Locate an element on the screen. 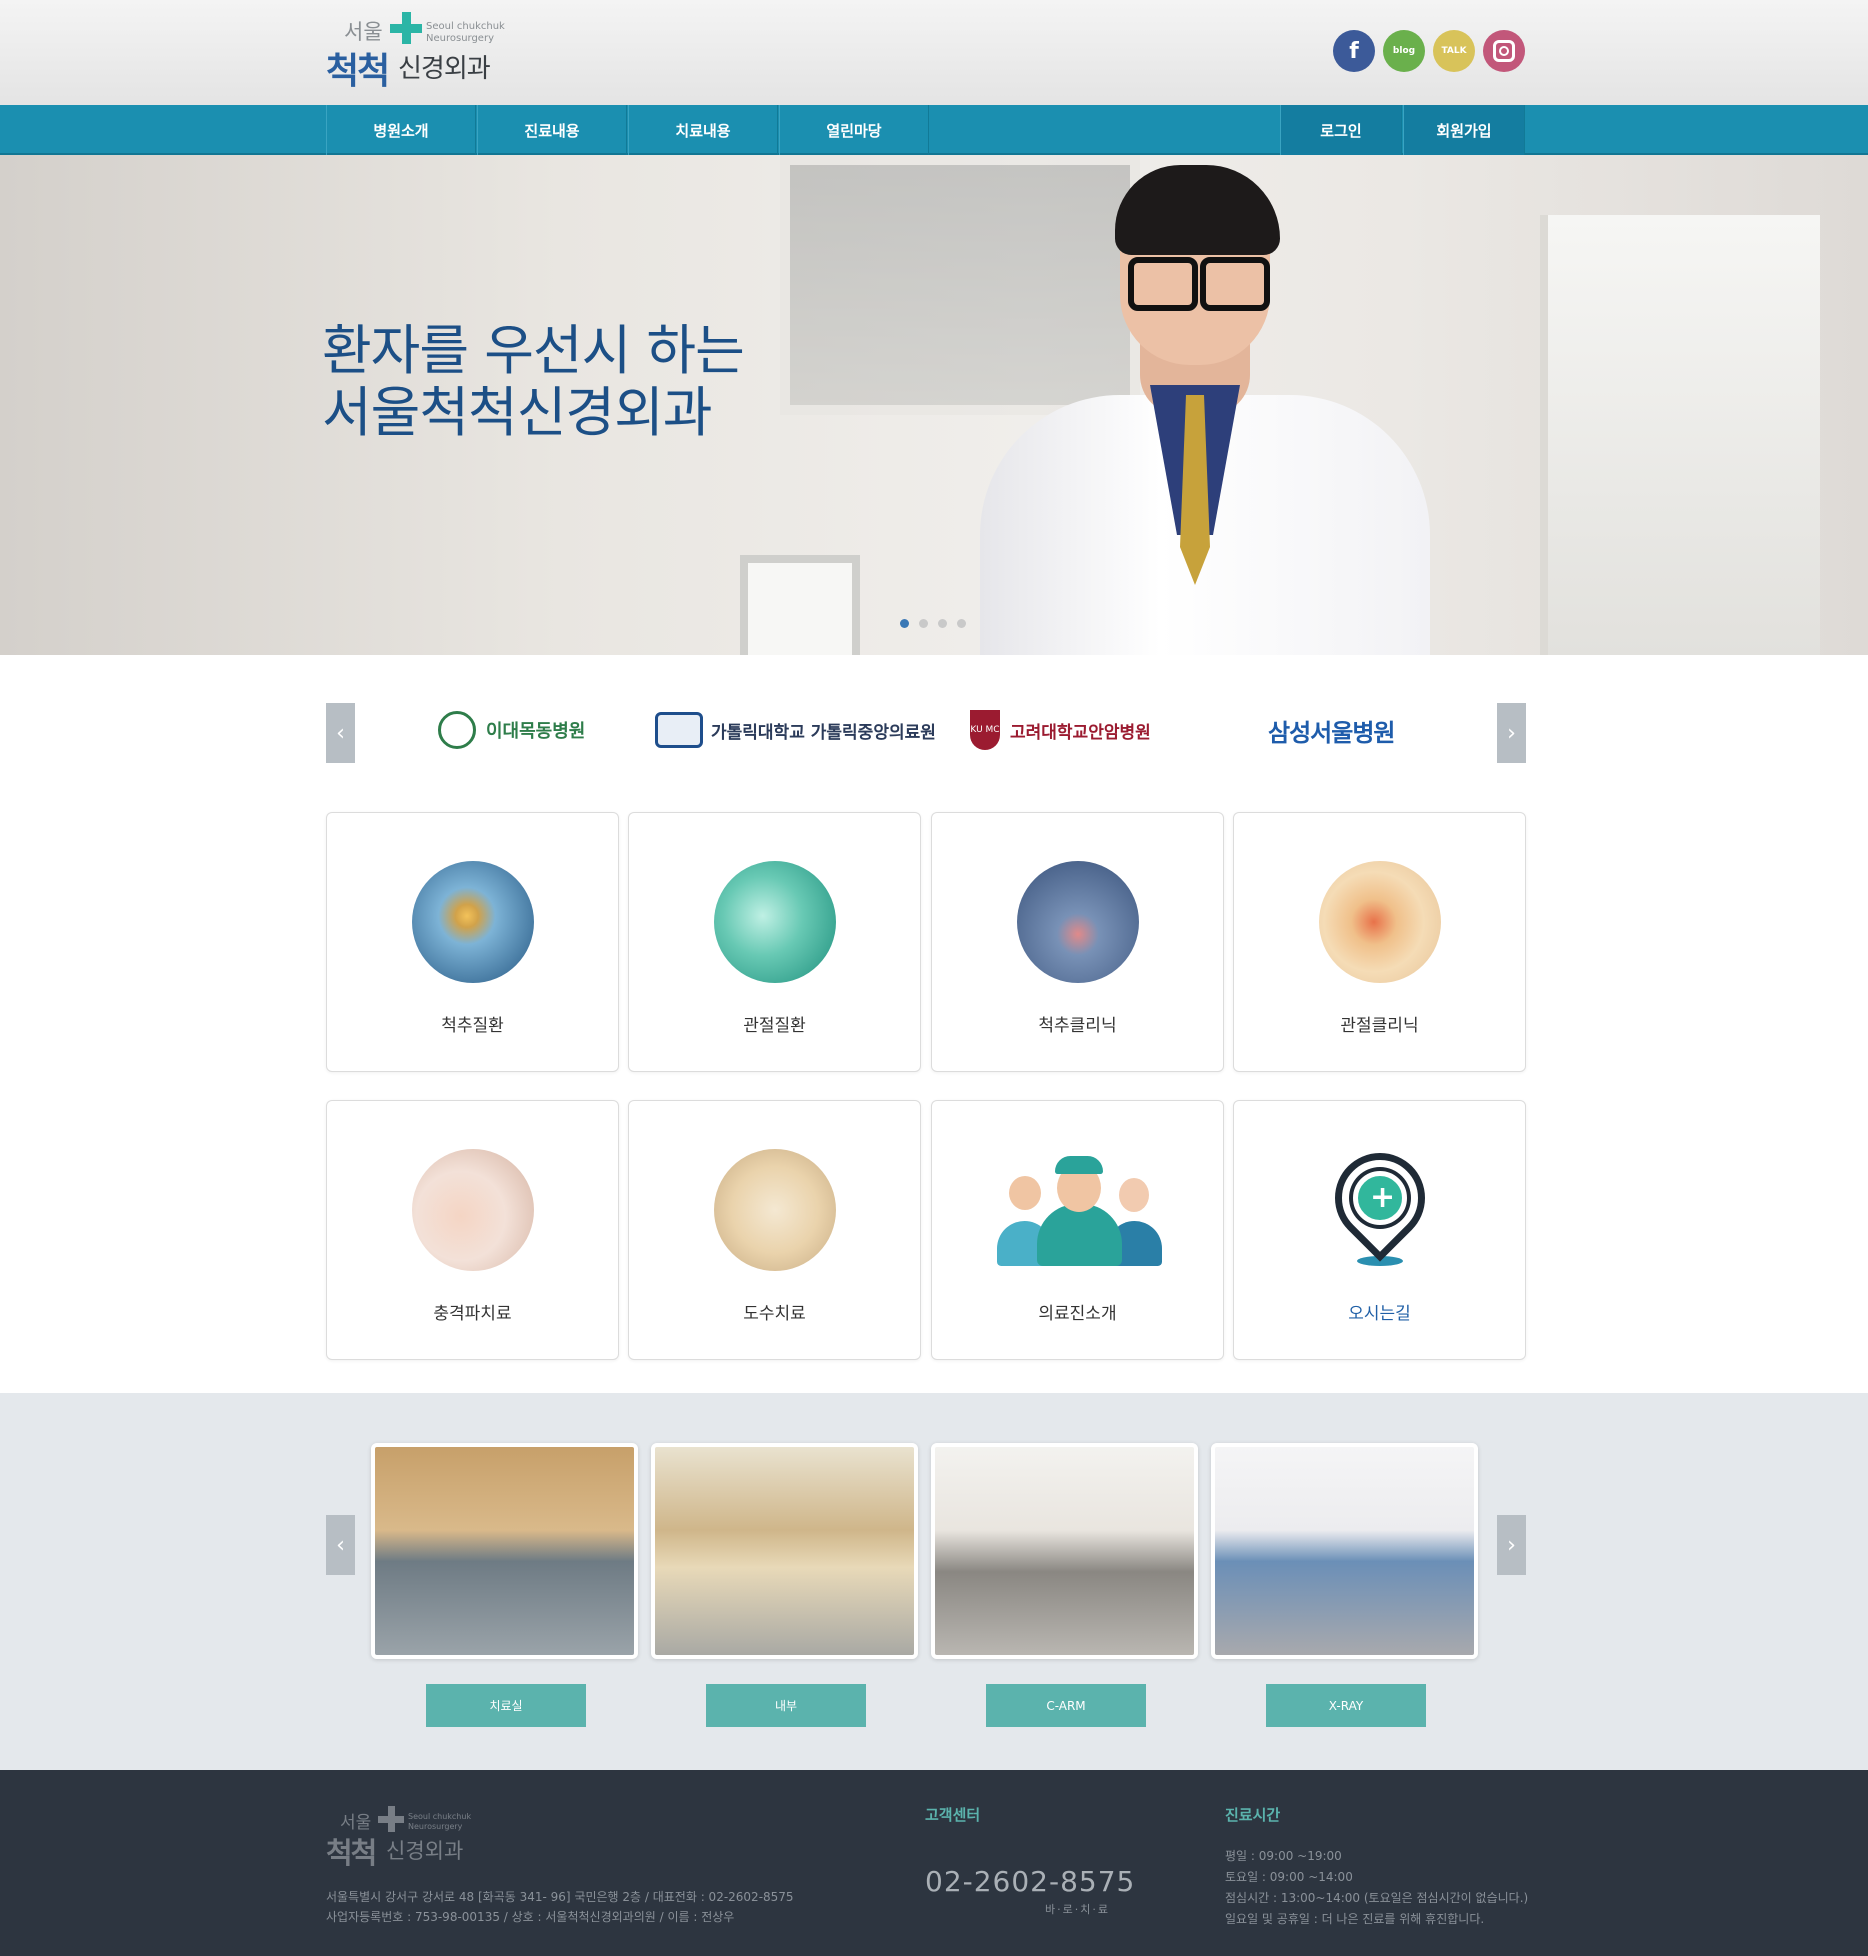 This screenshot has height=1956, width=1868. partner-korea-univ: KU MC 고려대학교안암병원 is located at coordinates (1060, 730).